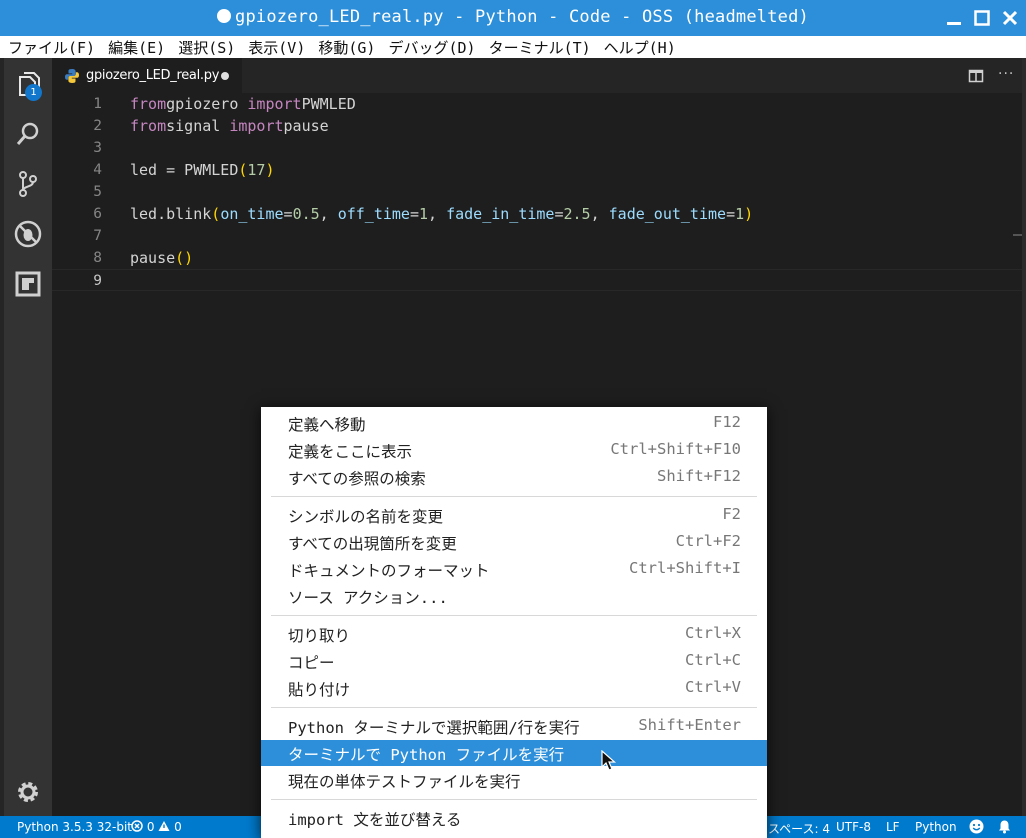 The image size is (1026, 838). What do you see at coordinates (514, 688) in the screenshot?
I see `context-menu-item: 貼り付け Ctrl+V` at bounding box center [514, 688].